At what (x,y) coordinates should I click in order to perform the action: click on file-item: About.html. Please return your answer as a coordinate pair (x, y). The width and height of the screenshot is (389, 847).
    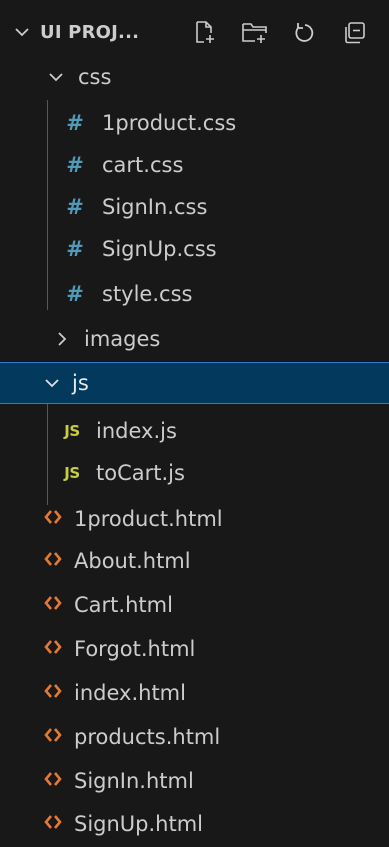
    Looking at the image, I should click on (194, 561).